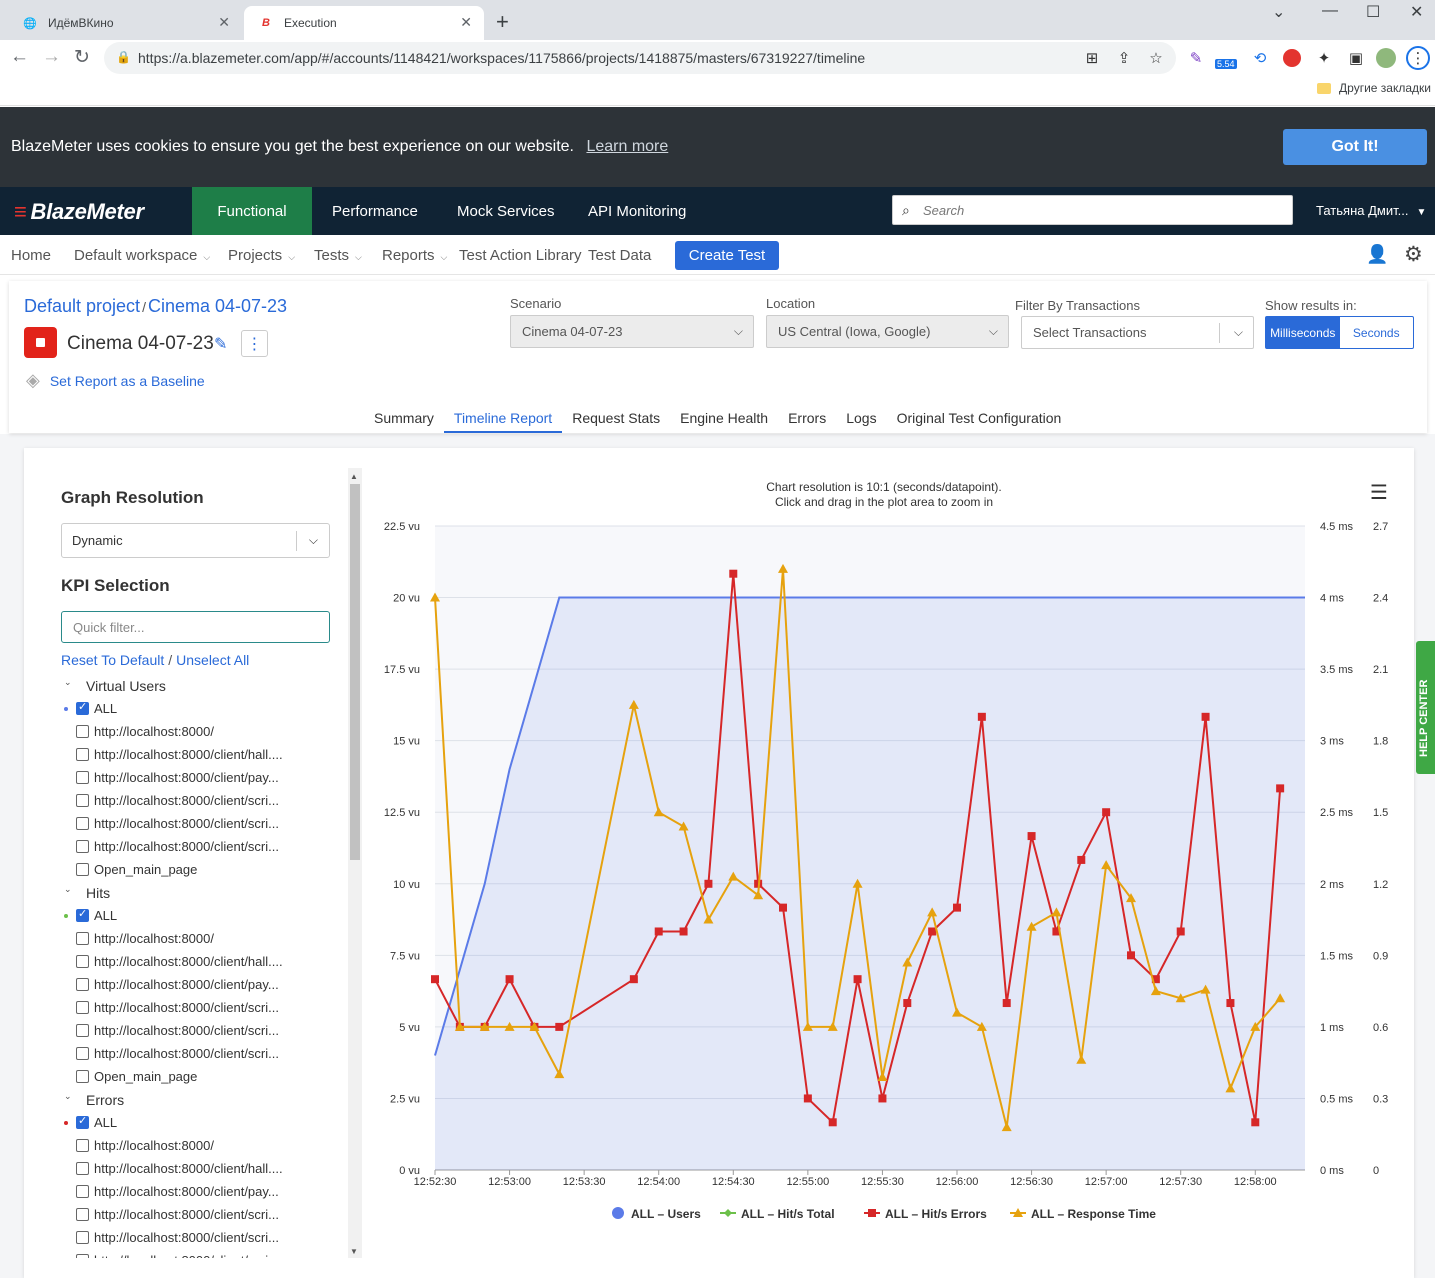 This screenshot has width=1435, height=1278. What do you see at coordinates (406, 742) in the screenshot?
I see `y-left-tick-label: 15 vu` at bounding box center [406, 742].